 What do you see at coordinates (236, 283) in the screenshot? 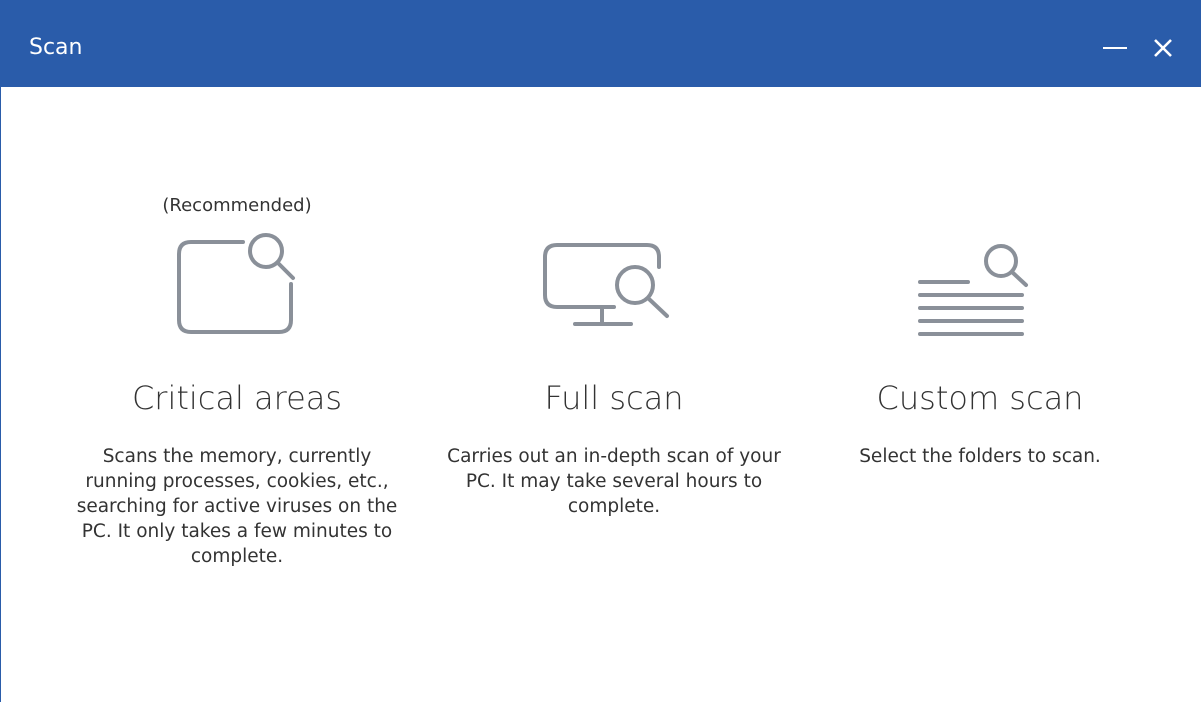
I see `folder-search-icon` at bounding box center [236, 283].